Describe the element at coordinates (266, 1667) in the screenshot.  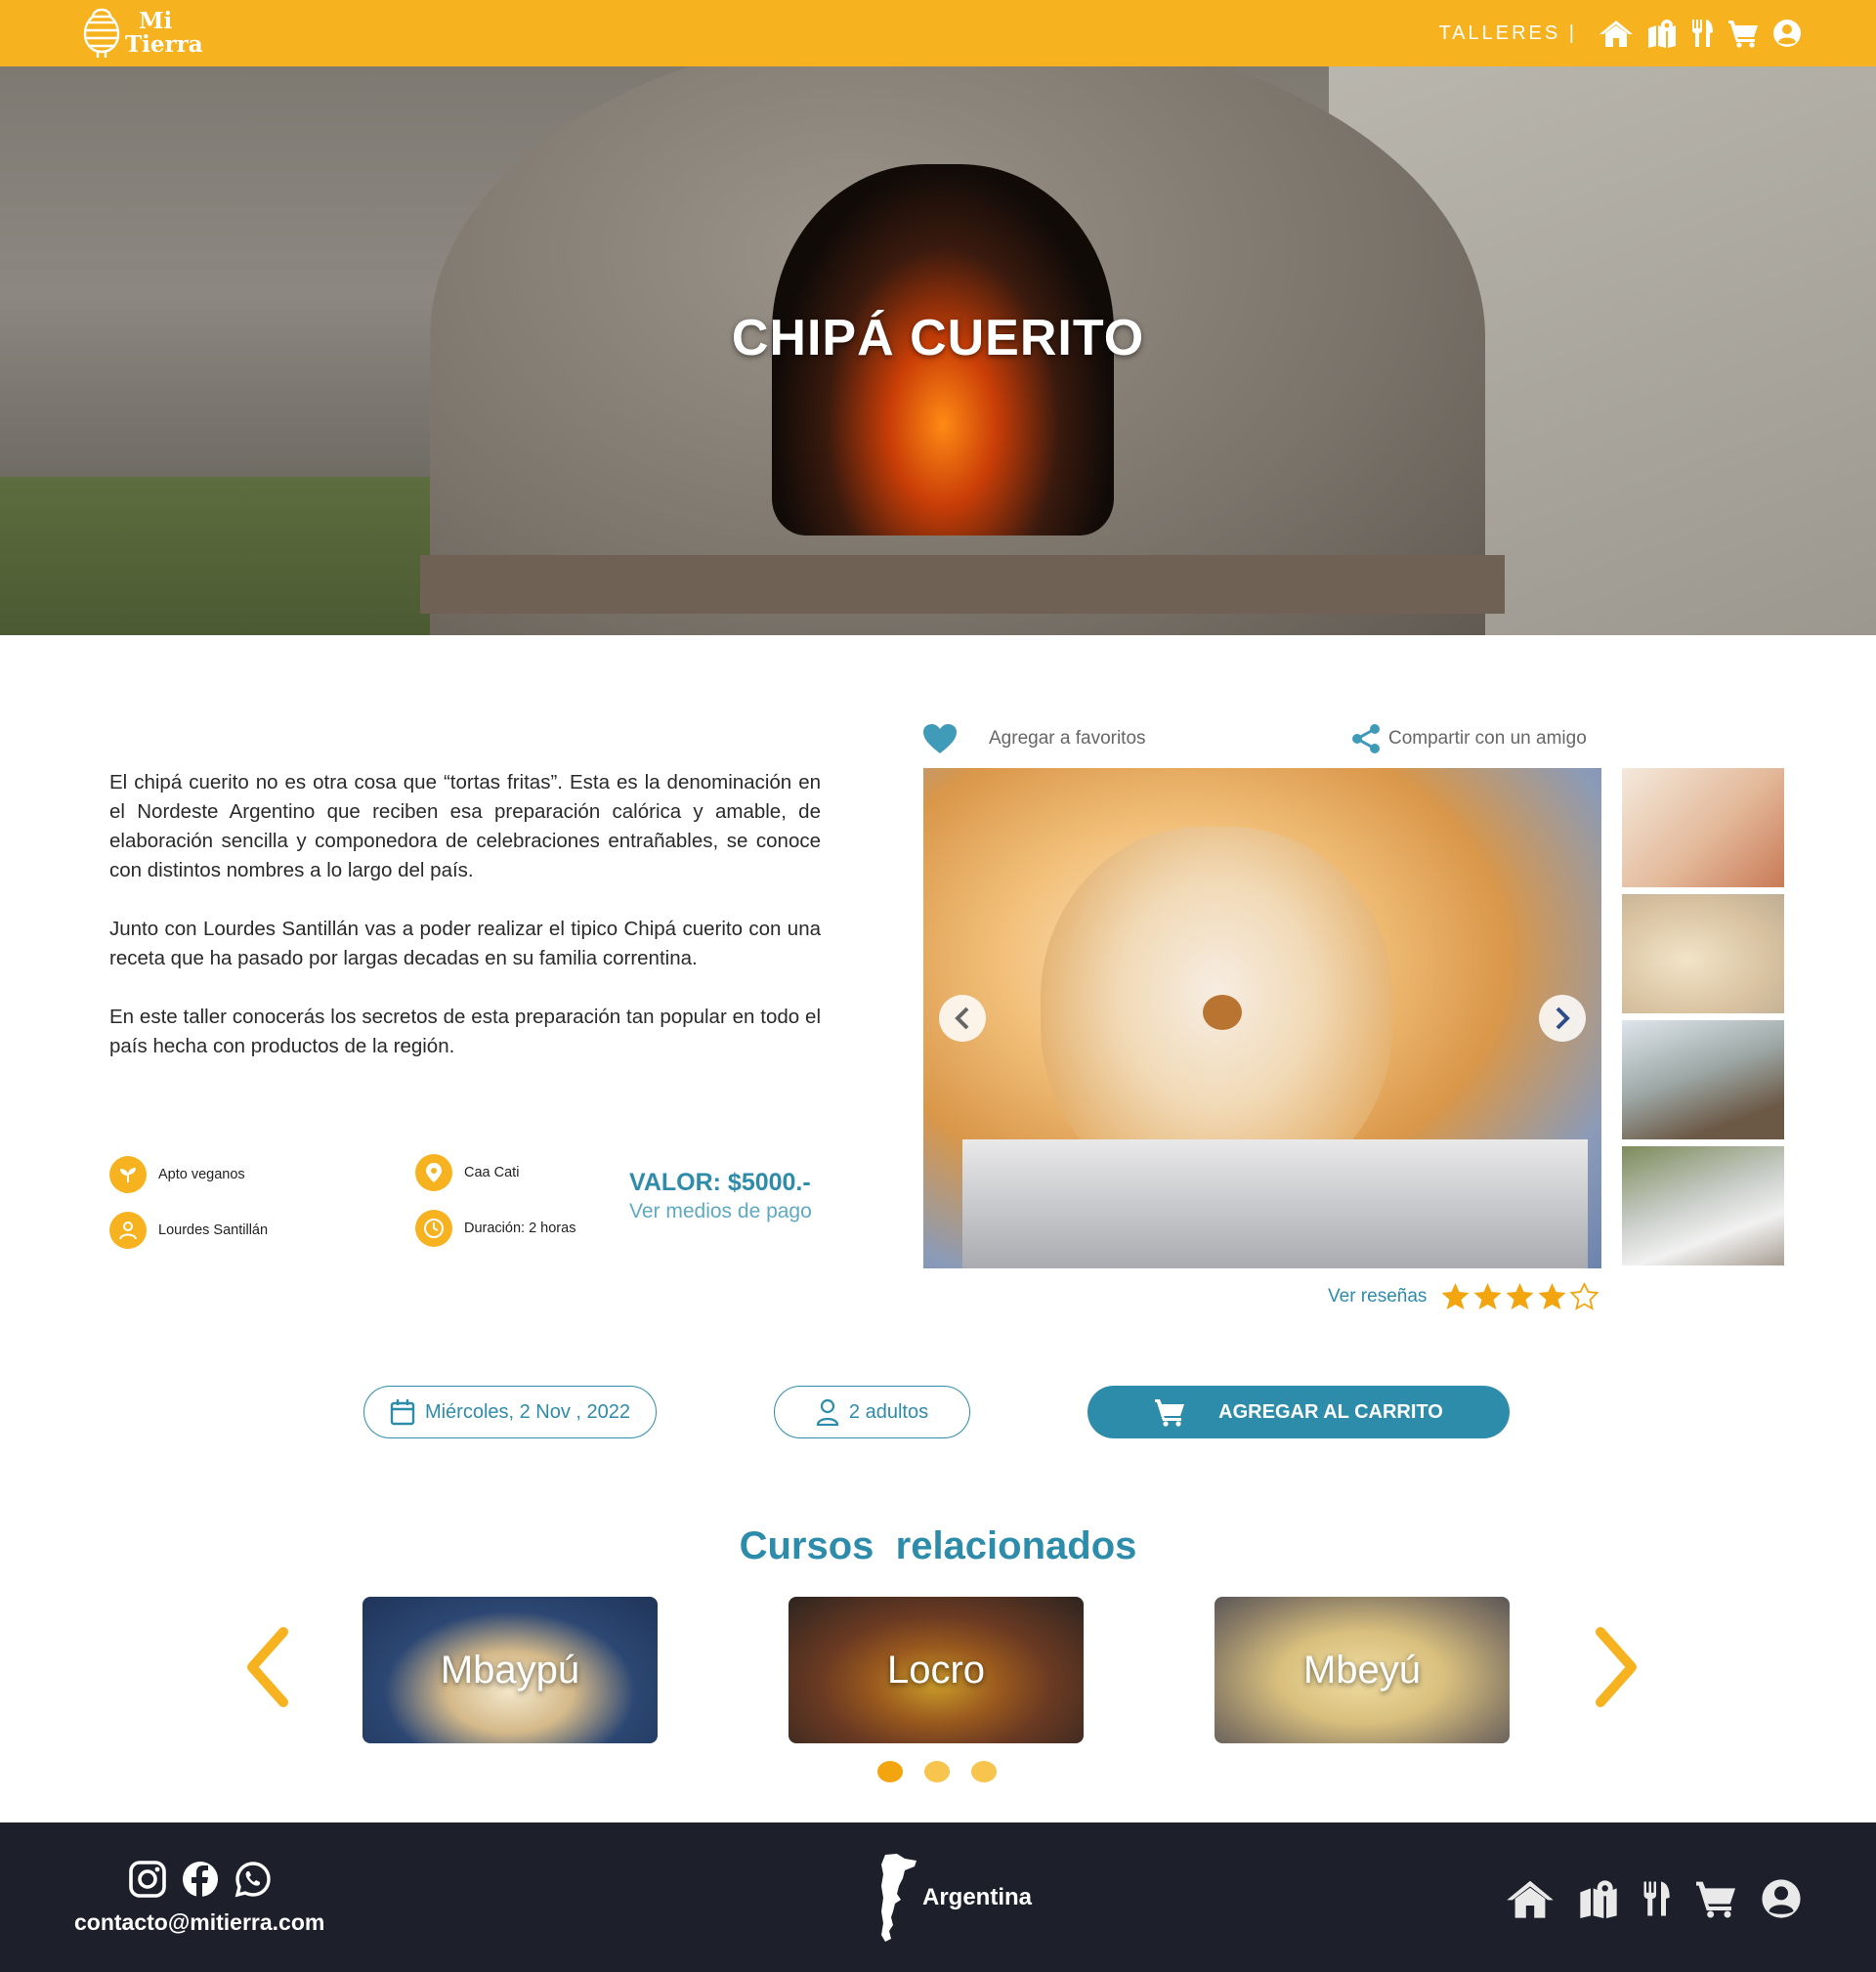
I see `related-prev-button` at that location.